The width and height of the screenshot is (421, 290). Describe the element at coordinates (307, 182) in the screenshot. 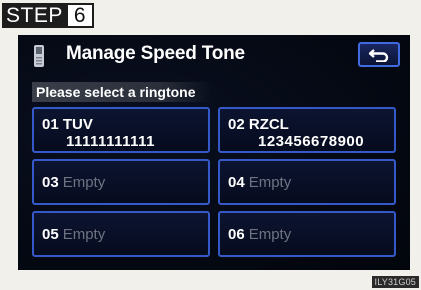

I see `ringtone-slot-04: 04 Empty` at that location.